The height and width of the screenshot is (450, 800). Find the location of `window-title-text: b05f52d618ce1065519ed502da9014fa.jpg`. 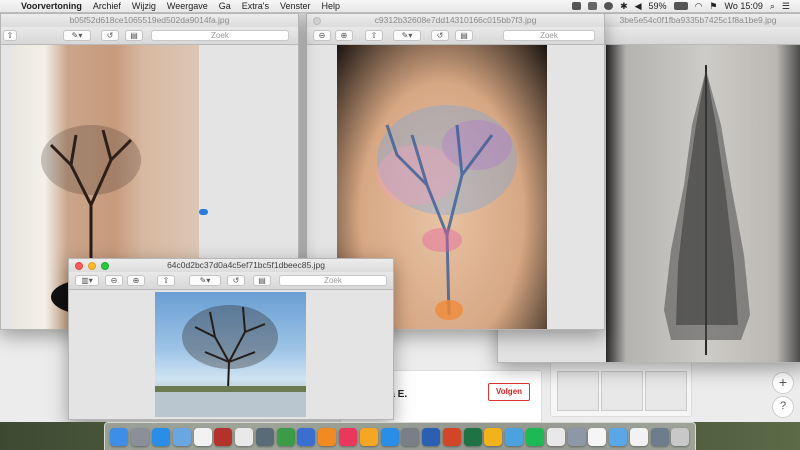

window-title-text: b05f52d618ce1065519ed502da9014fa.jpg is located at coordinates (149, 20).